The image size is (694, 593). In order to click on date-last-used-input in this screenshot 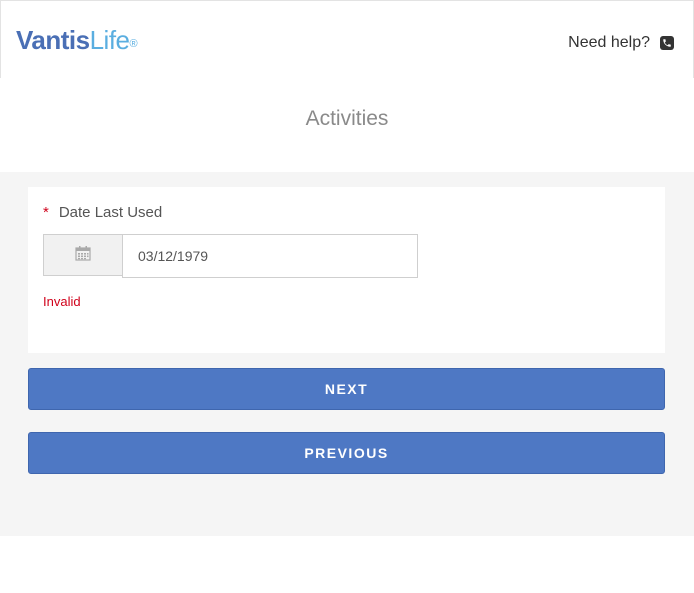, I will do `click(270, 256)`.